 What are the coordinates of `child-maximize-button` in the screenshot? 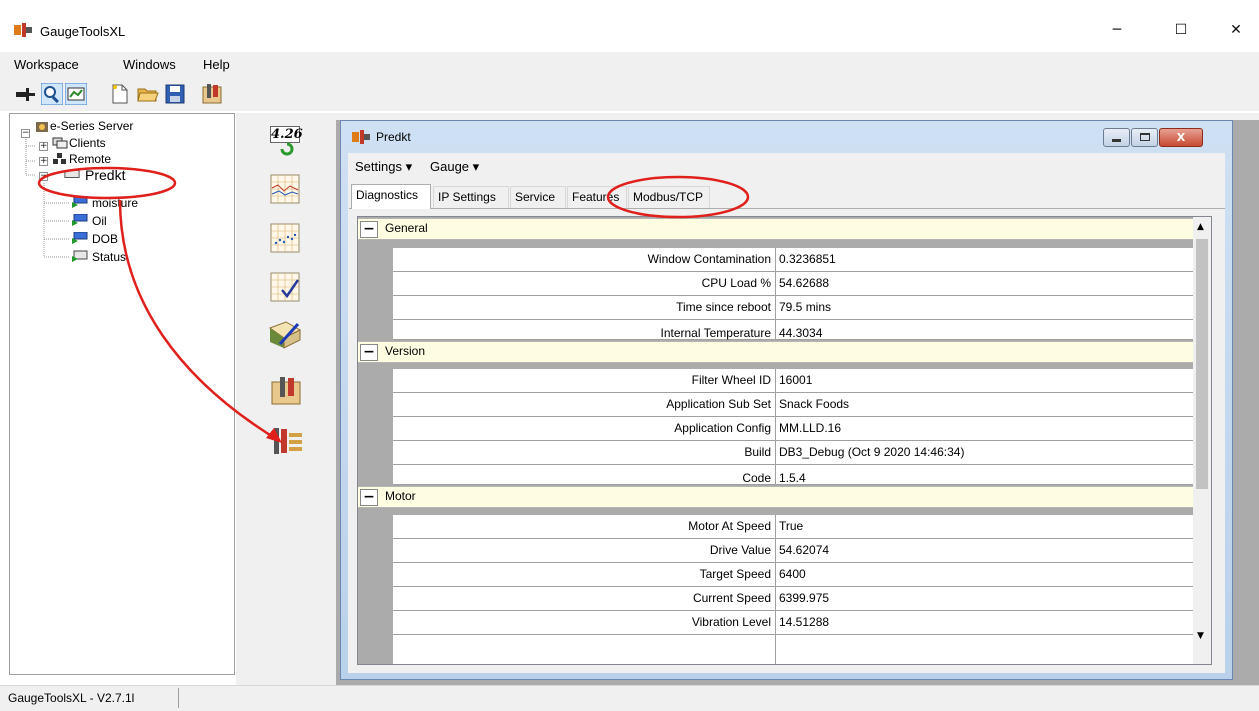 It's located at (1144, 137).